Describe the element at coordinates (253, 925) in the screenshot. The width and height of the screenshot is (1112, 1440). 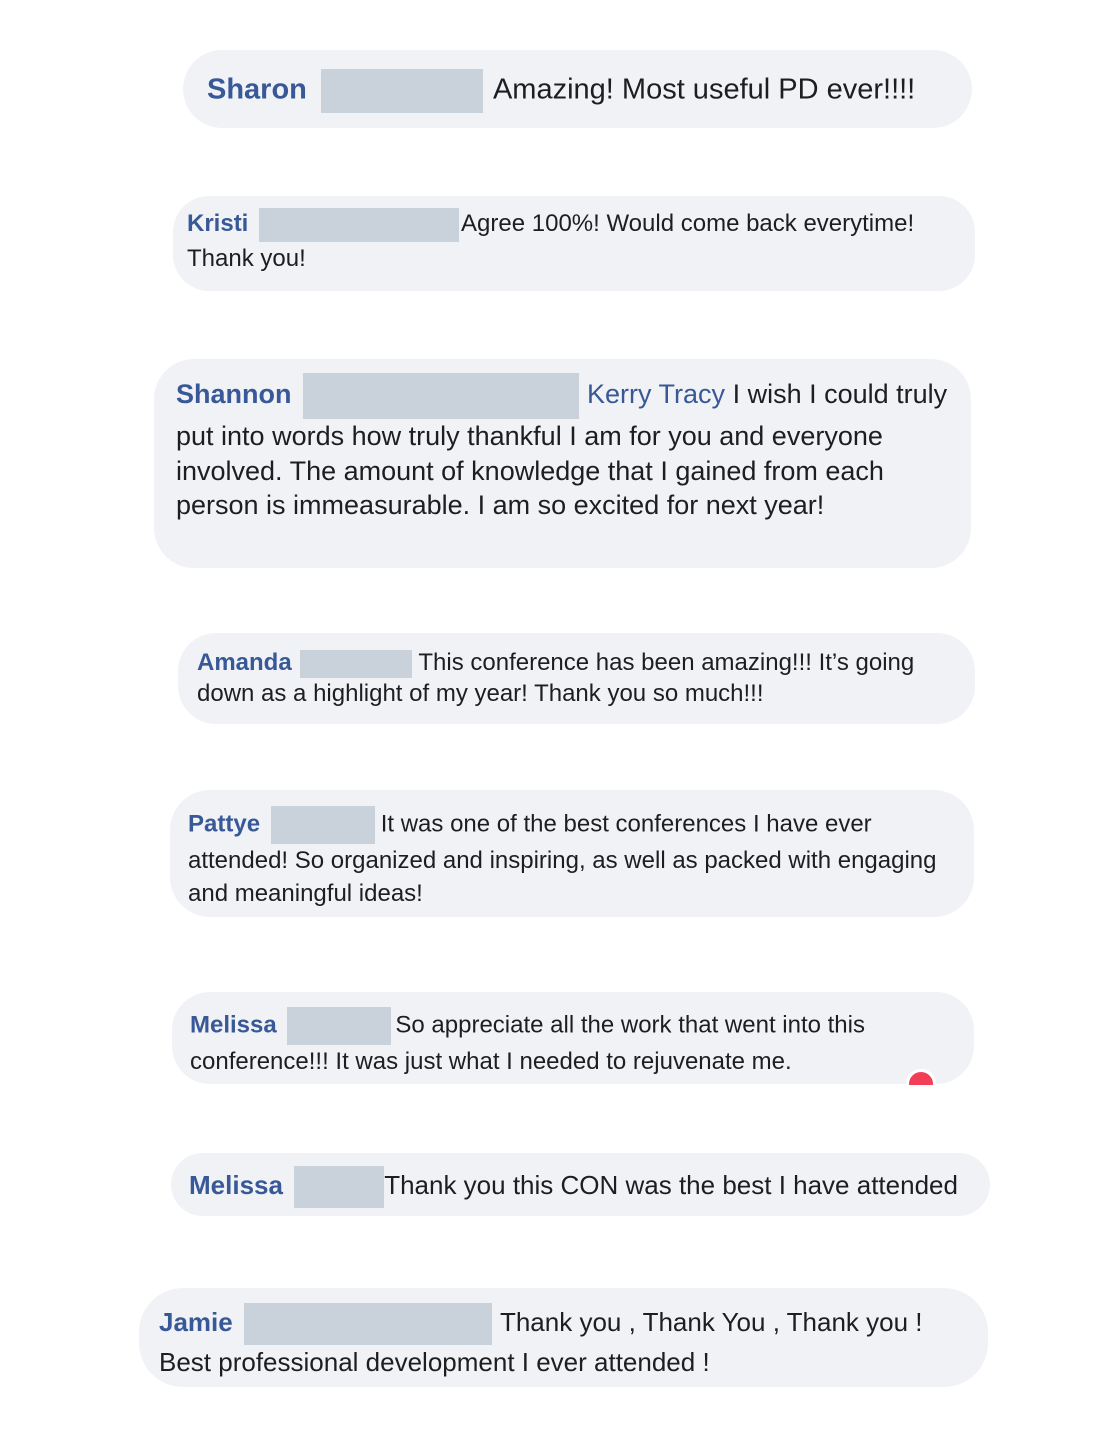
I see `cropped-text-fragment: ▪ ▪ ▪ ▪ ▪ ▪ ▪ ▪ ▪` at that location.